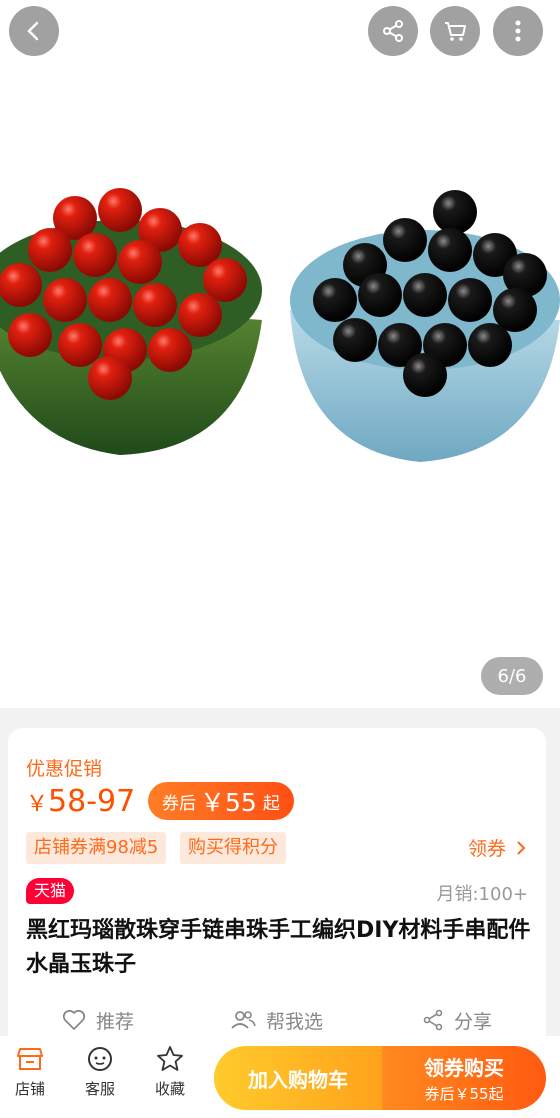 This screenshot has height=1118, width=560. What do you see at coordinates (169, 1089) in the screenshot?
I see `favorite-label: 收藏` at bounding box center [169, 1089].